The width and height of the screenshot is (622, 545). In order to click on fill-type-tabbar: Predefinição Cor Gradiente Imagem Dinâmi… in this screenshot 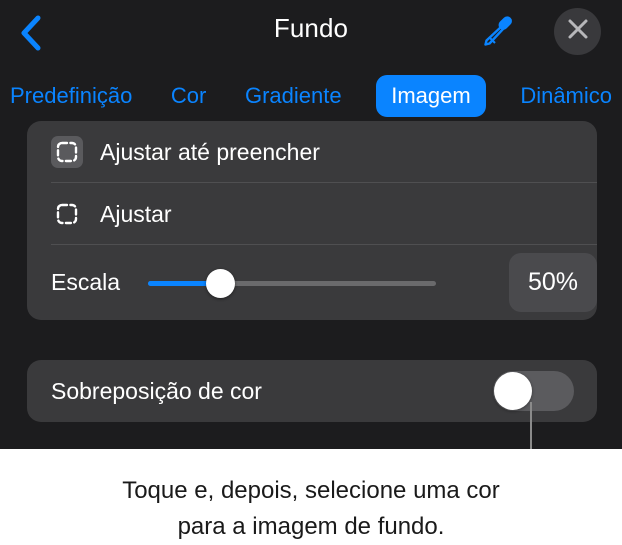, I will do `click(311, 96)`.